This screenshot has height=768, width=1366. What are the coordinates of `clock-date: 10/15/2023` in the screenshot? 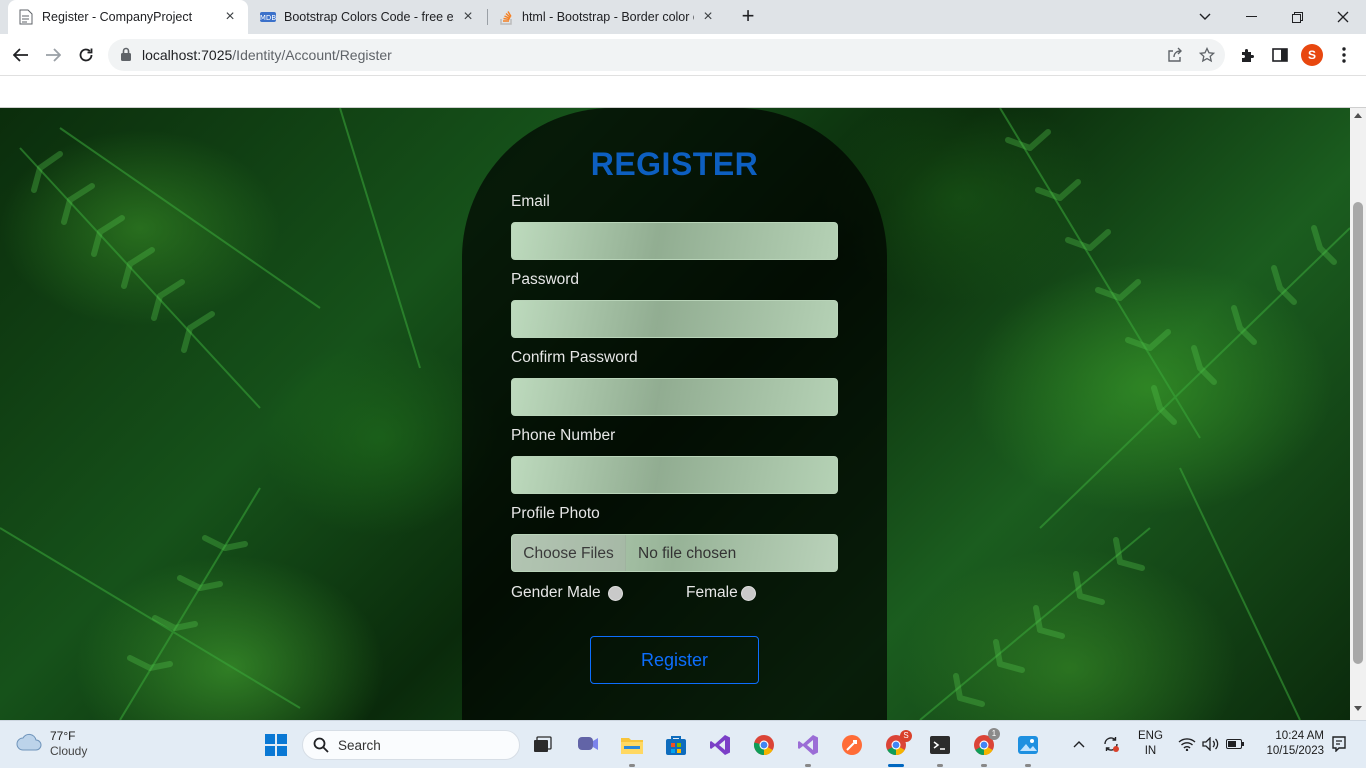 It's located at (1295, 751).